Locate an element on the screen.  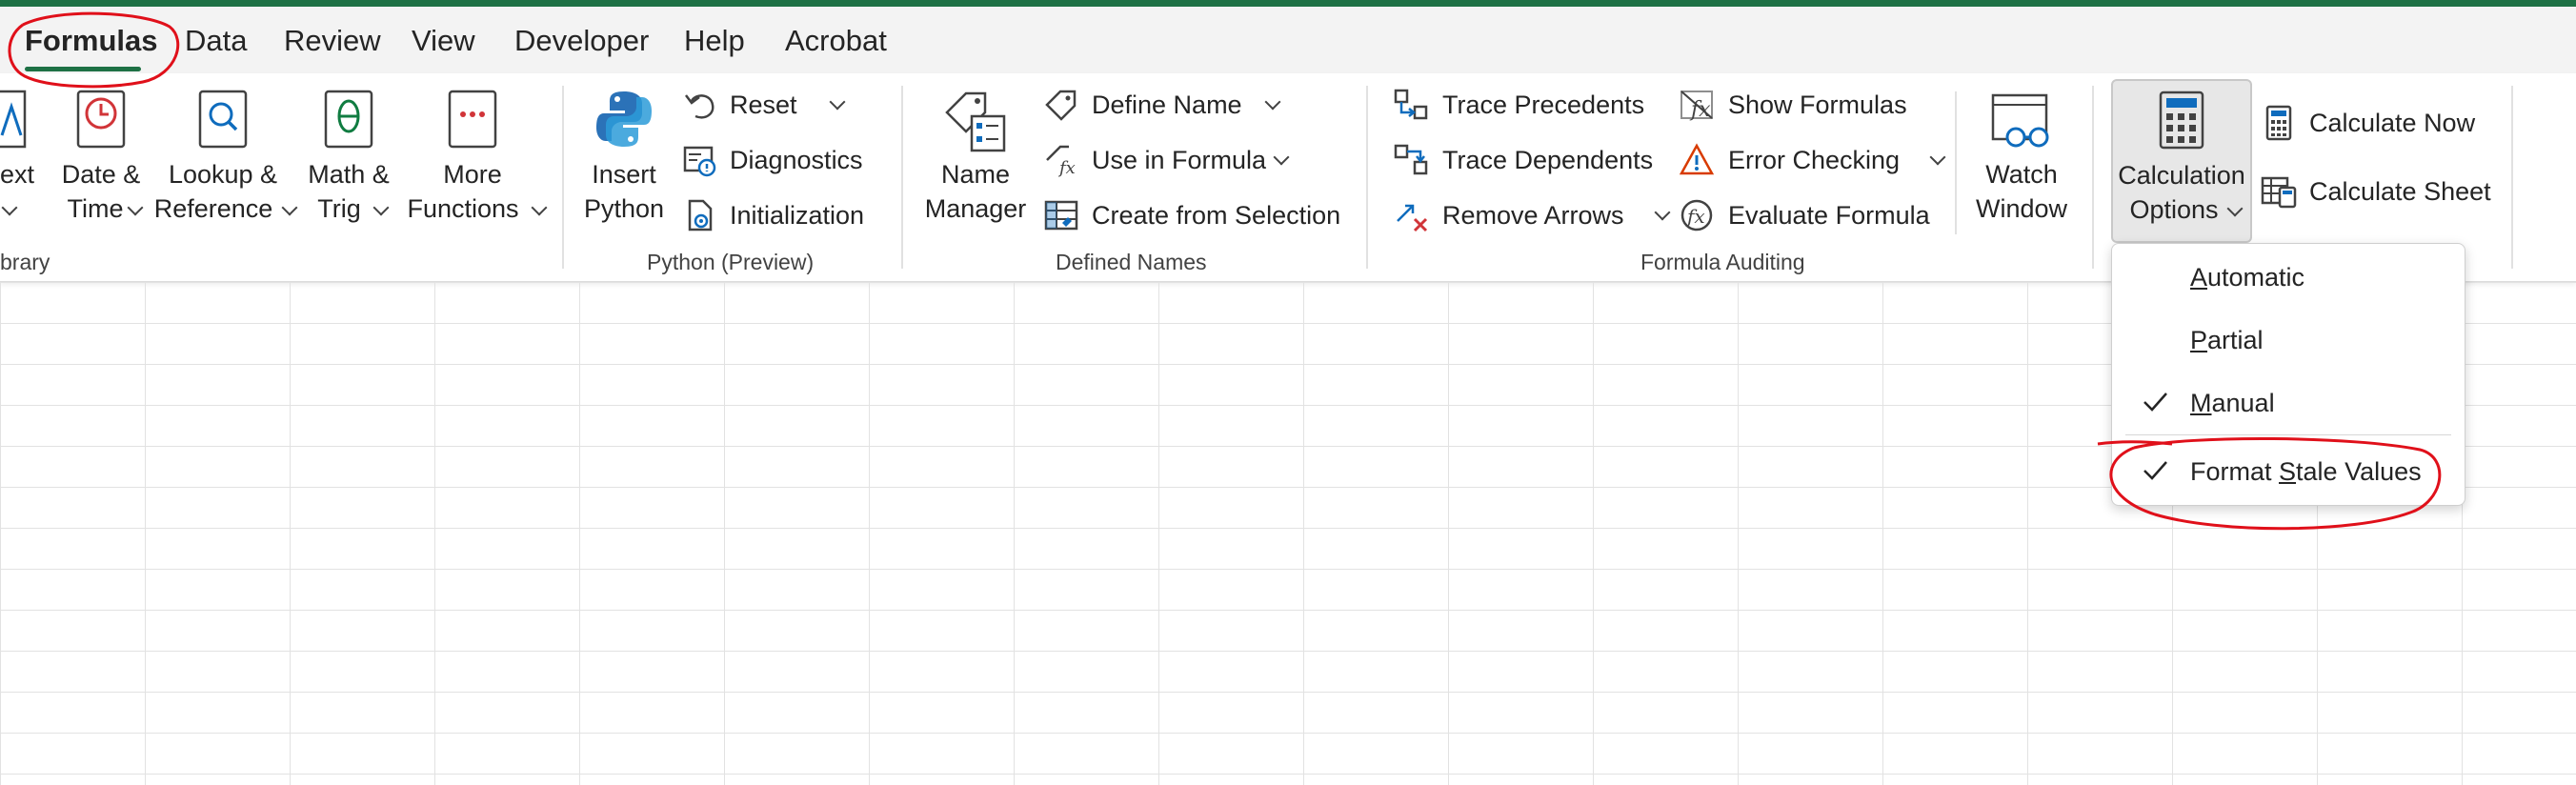
diagnostics-button: Diagnostics is located at coordinates (771, 160).